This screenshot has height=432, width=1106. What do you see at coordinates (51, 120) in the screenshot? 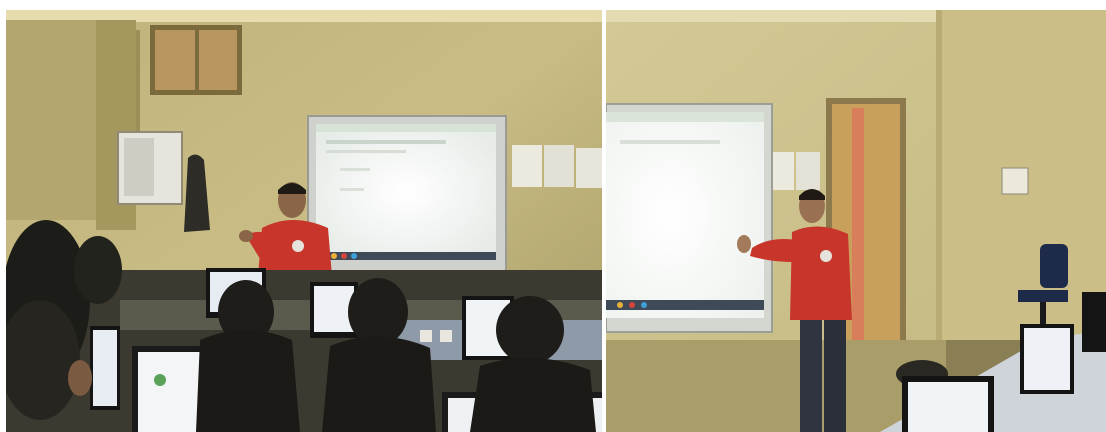
I see `pillar` at bounding box center [51, 120].